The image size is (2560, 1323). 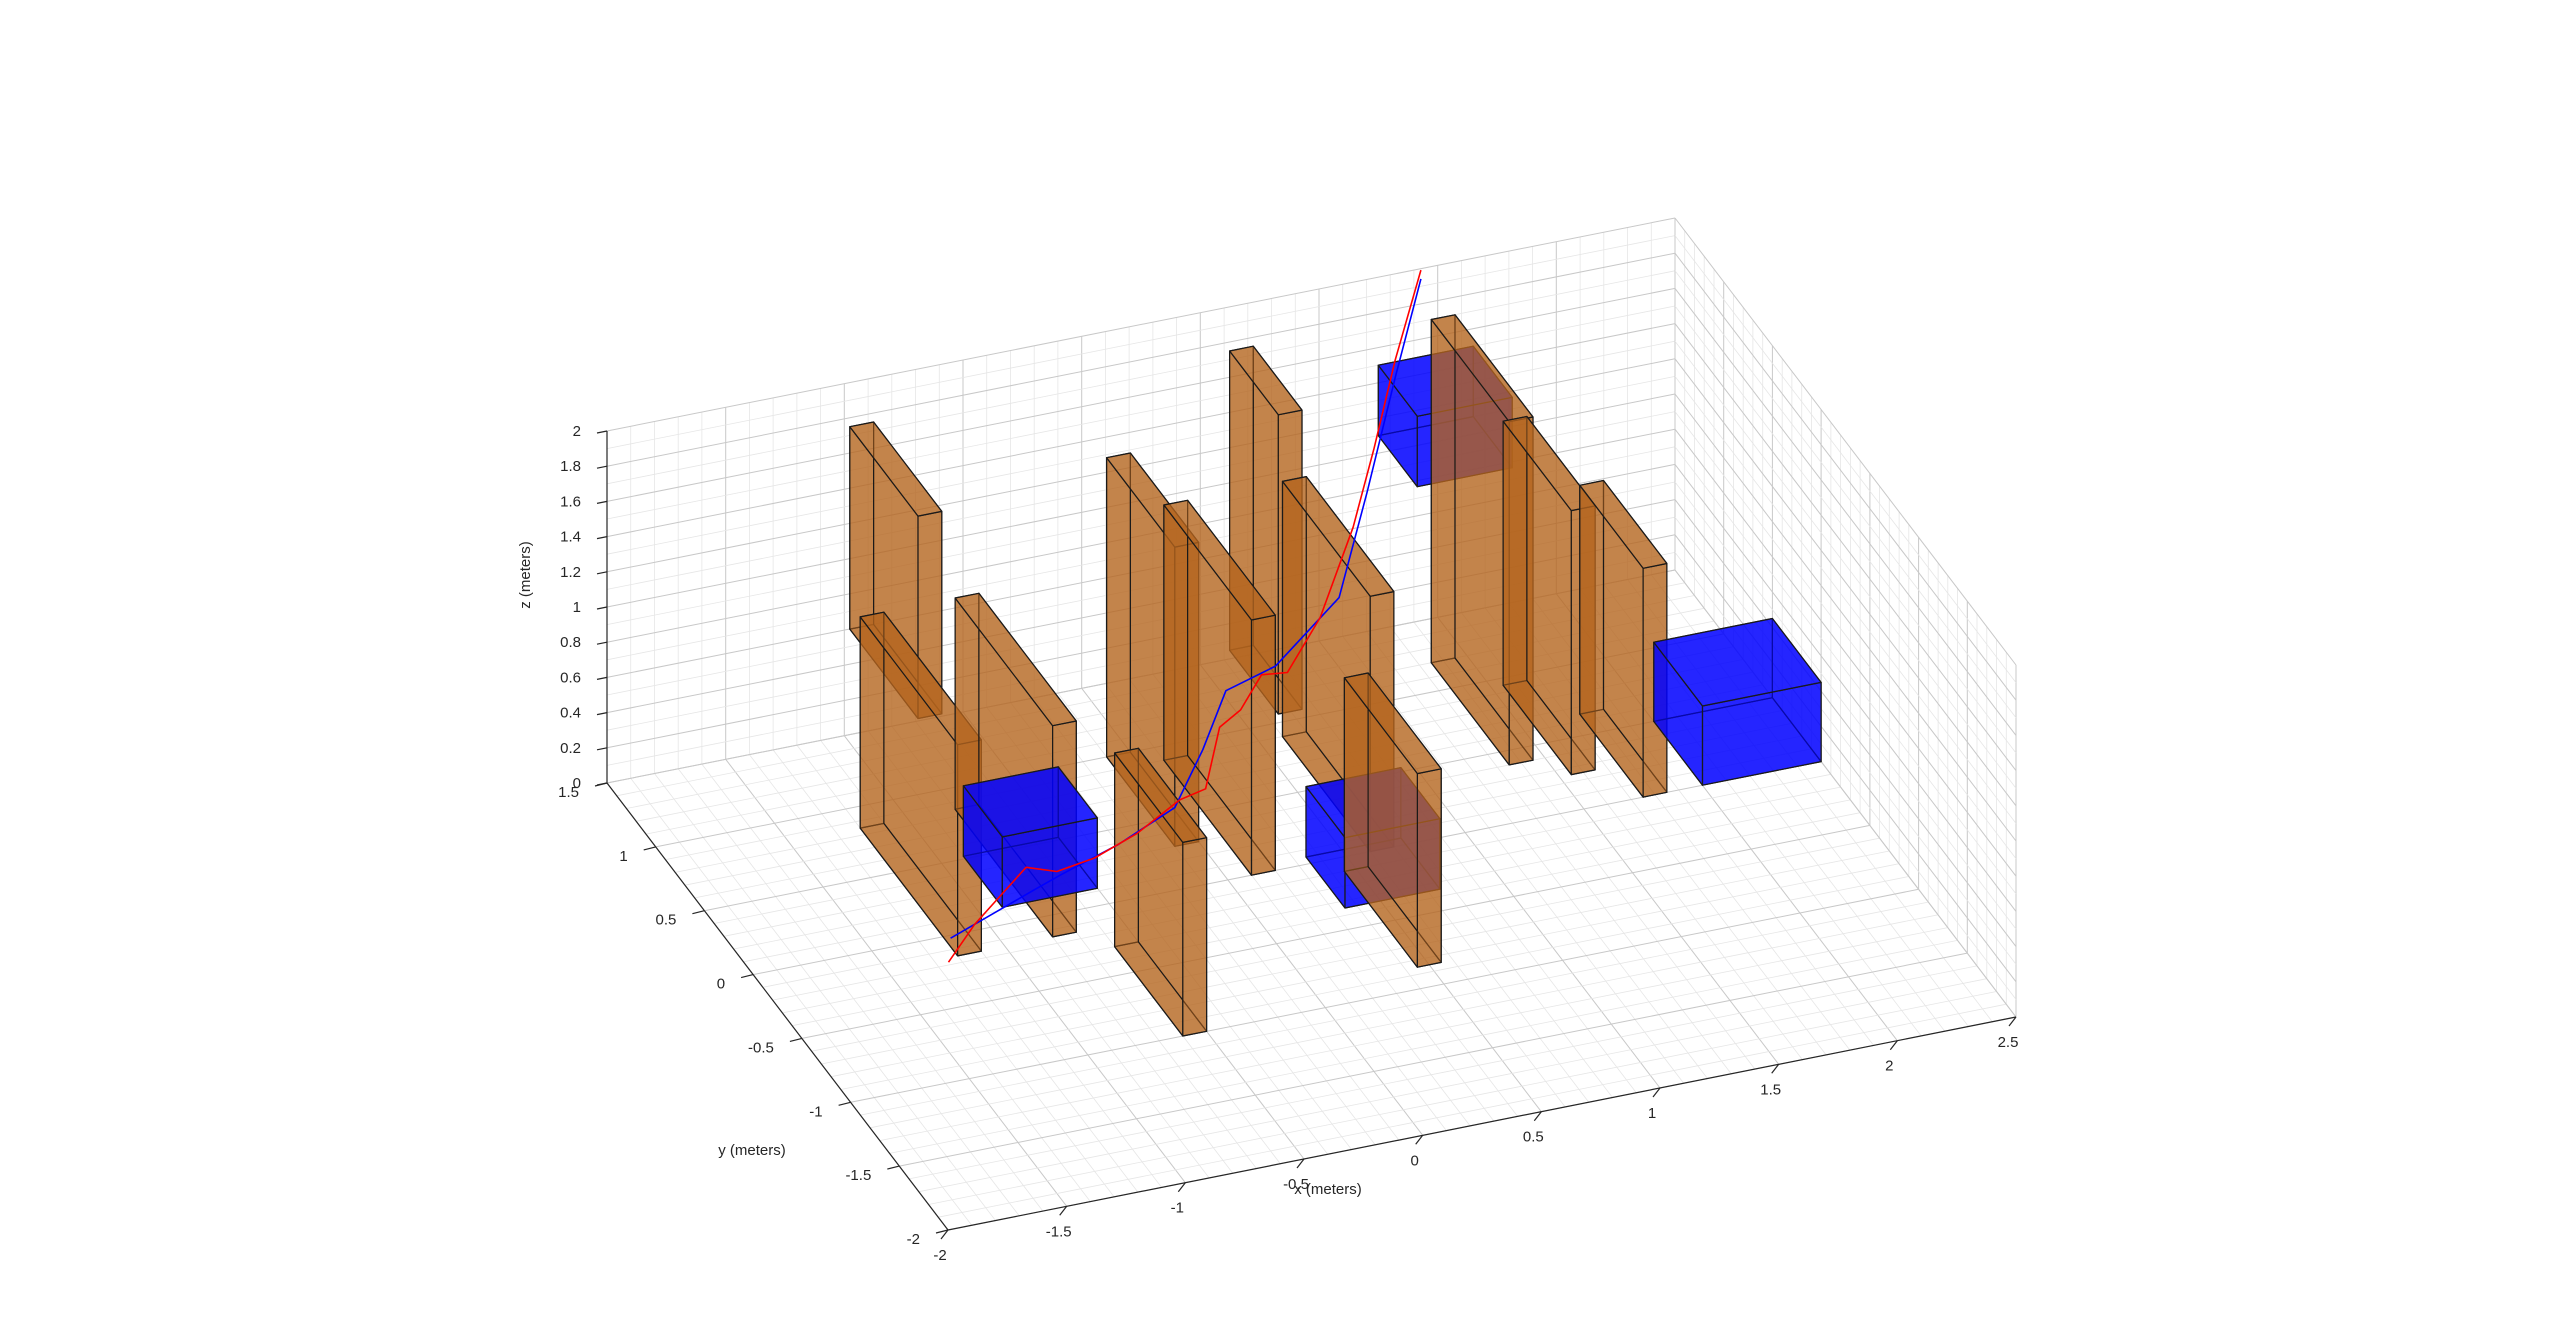 I want to click on z-tick-label: 0.4, so click(x=570, y=713).